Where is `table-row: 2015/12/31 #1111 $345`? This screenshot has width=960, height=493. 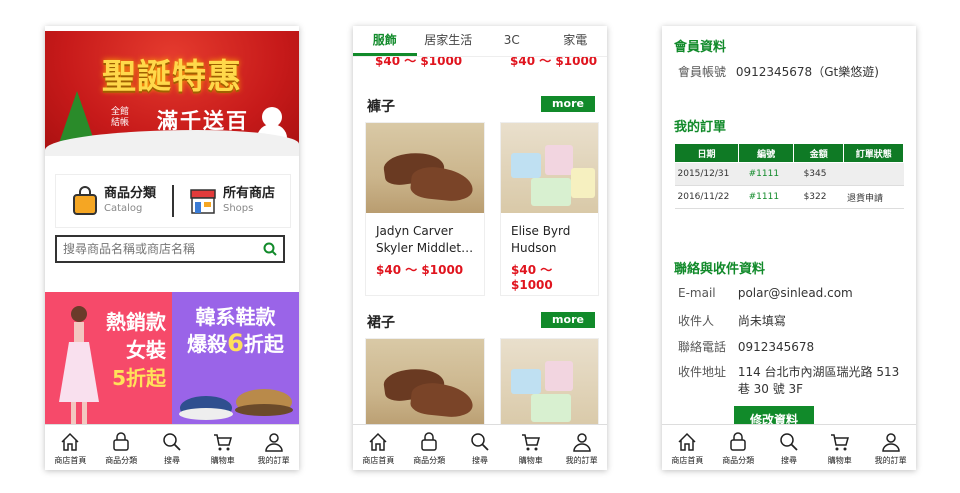 table-row: 2015/12/31 #1111 $345 is located at coordinates (789, 174).